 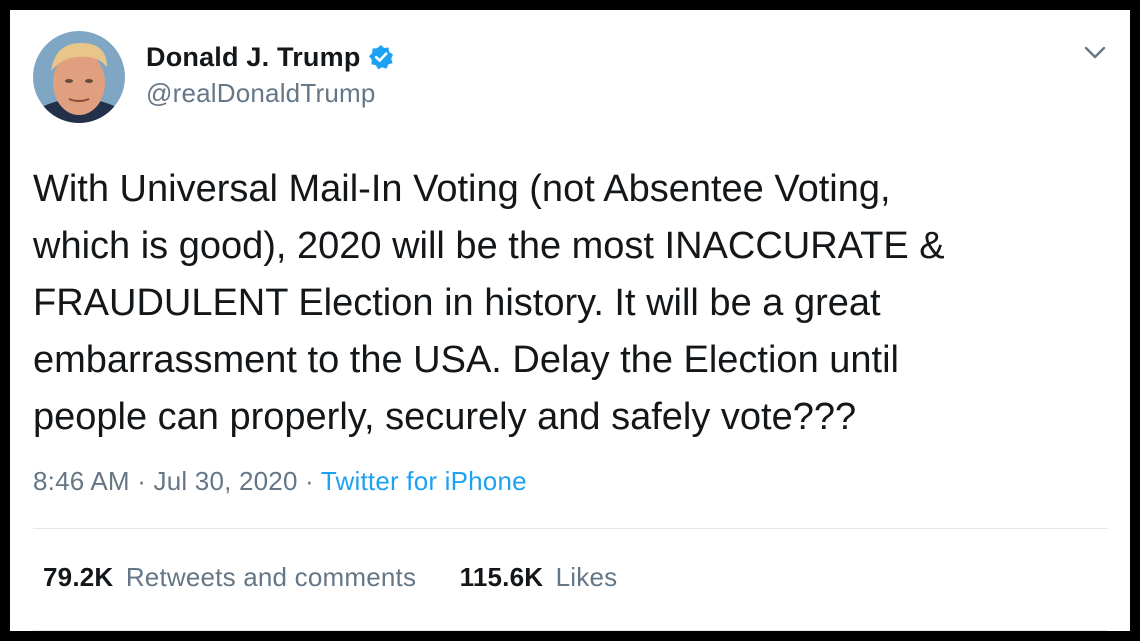 What do you see at coordinates (1095, 52) in the screenshot?
I see `chevron-down-icon` at bounding box center [1095, 52].